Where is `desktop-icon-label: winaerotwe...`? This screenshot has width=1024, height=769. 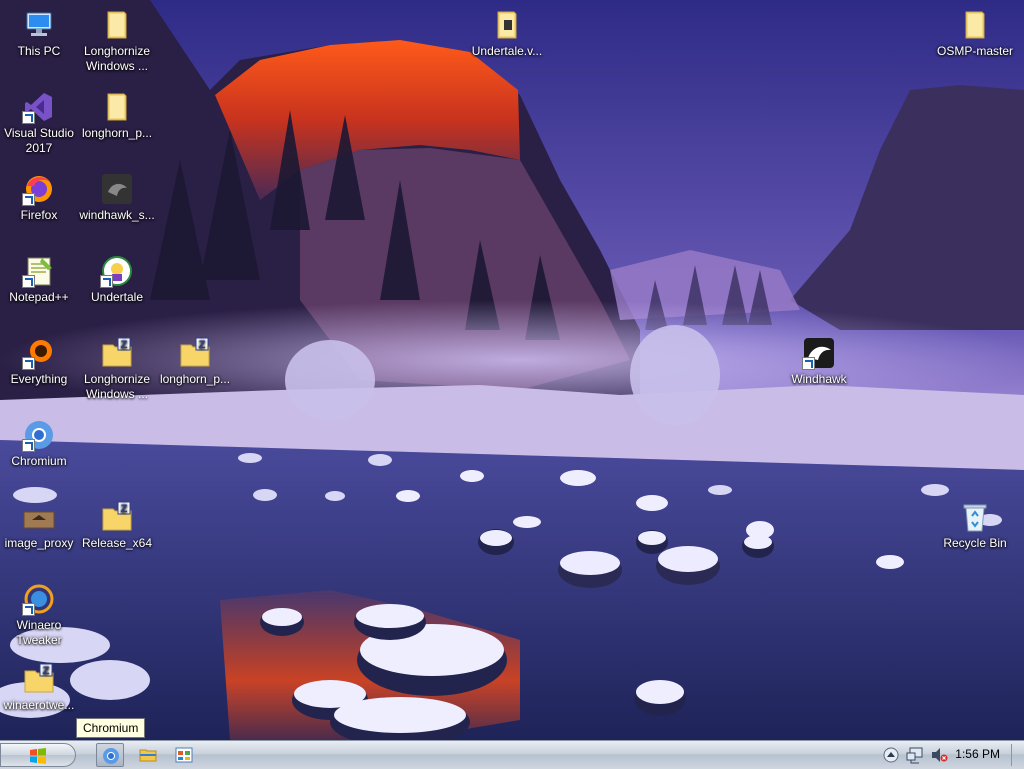
desktop-icon-label: winaerotwe... is located at coordinates (39, 705).